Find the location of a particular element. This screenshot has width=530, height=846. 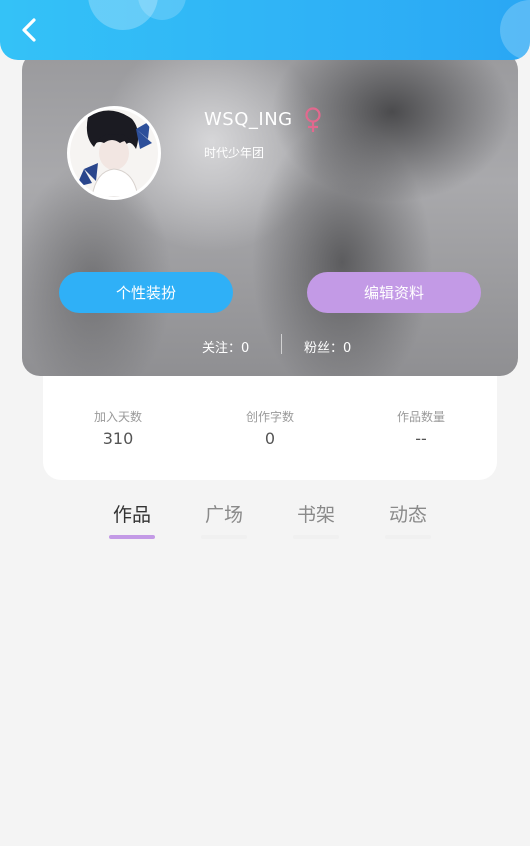

divider is located at coordinates (281, 344).